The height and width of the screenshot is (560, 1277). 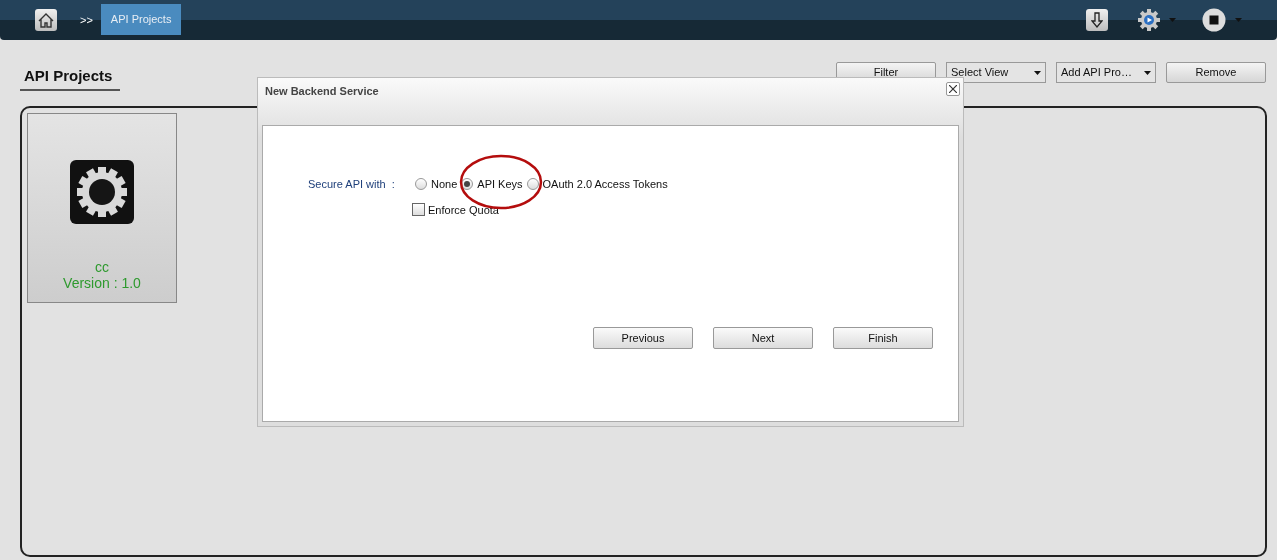 I want to click on download-button, so click(x=1097, y=20).